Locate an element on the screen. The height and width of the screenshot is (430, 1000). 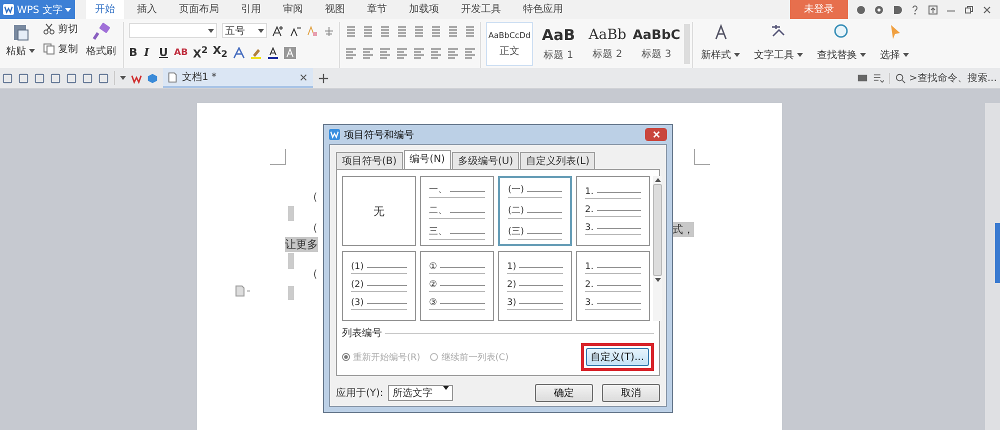
list-marker: ① is located at coordinates (433, 267).